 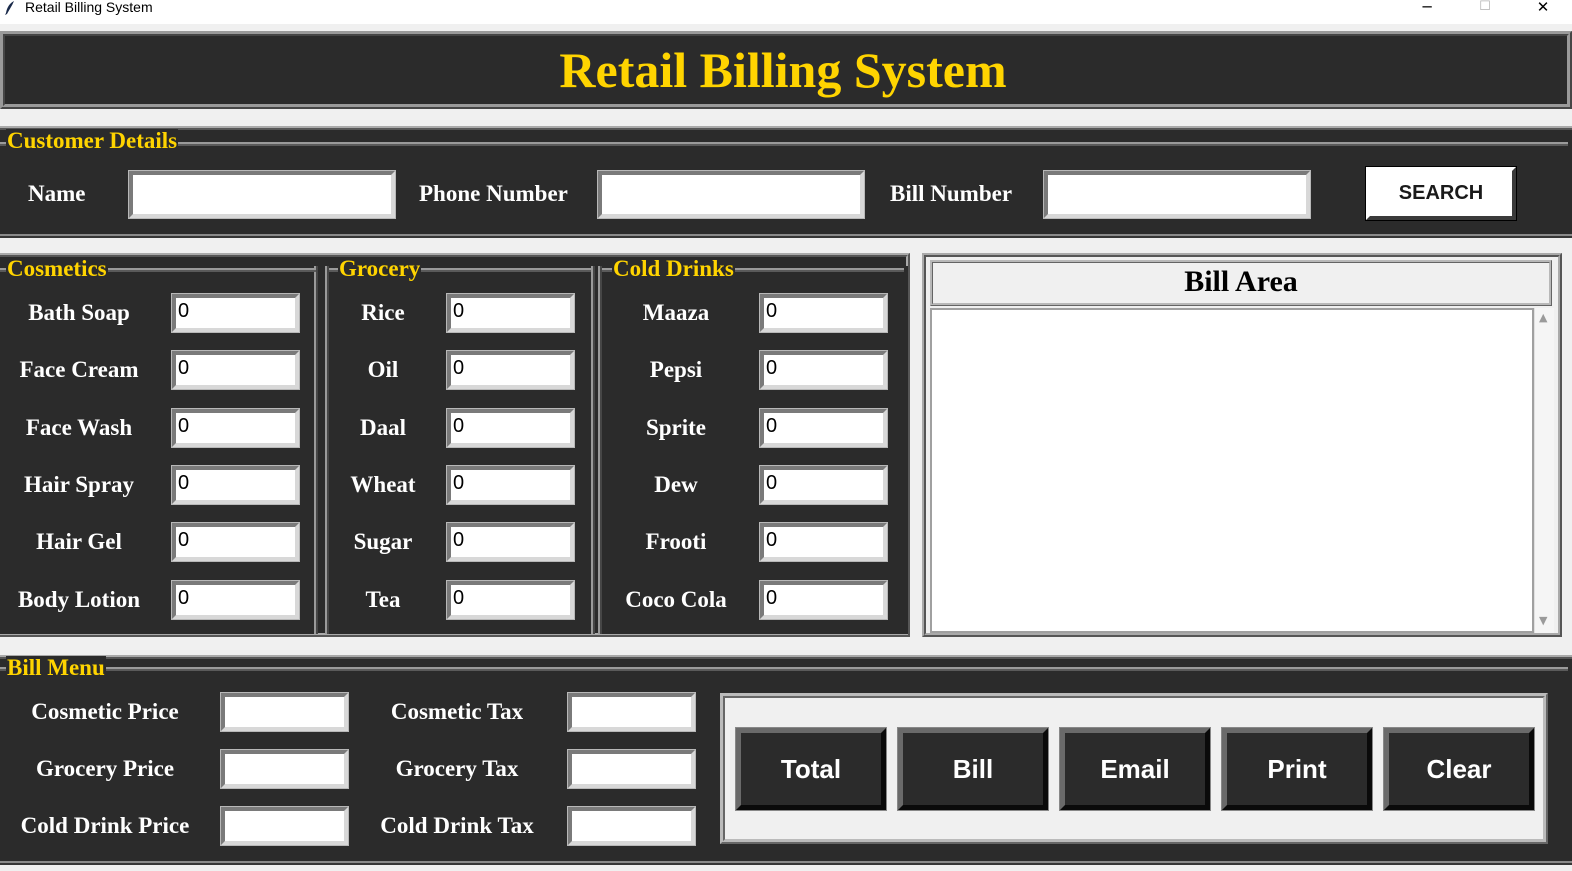 What do you see at coordinates (383, 599) in the screenshot?
I see `tea-label: Tea` at bounding box center [383, 599].